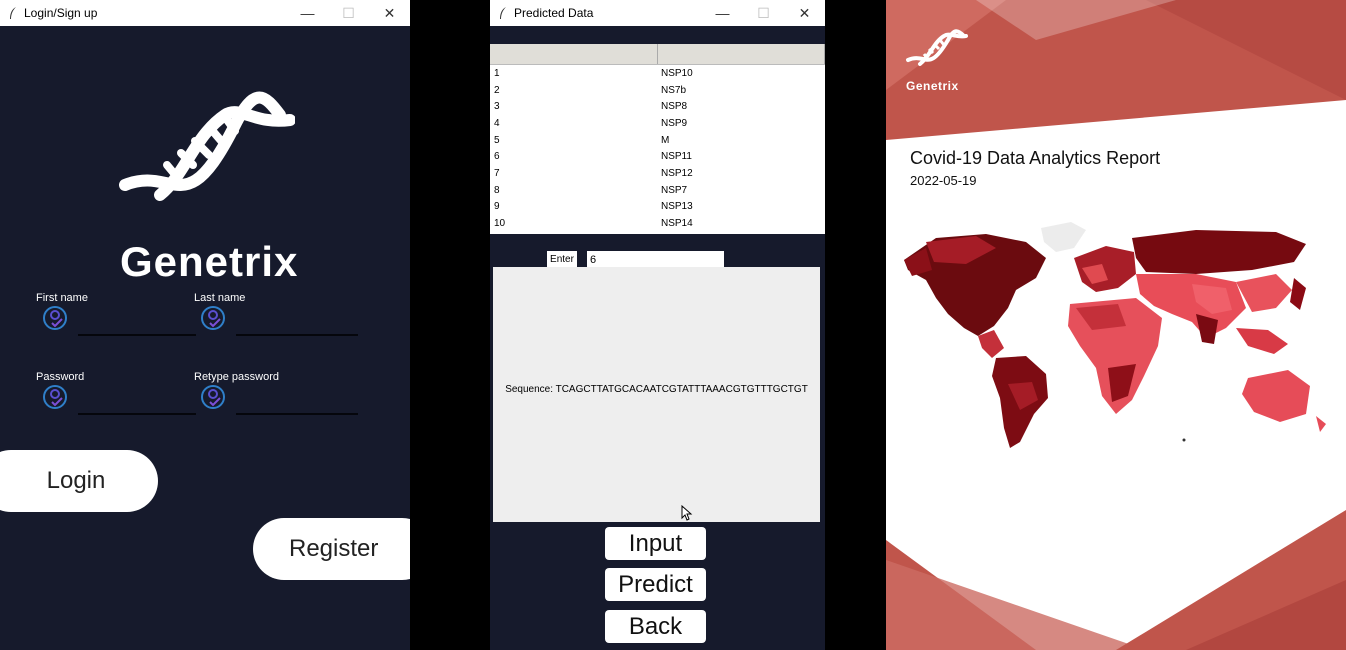 The width and height of the screenshot is (1346, 650). I want to click on login-button: Login, so click(79, 481).